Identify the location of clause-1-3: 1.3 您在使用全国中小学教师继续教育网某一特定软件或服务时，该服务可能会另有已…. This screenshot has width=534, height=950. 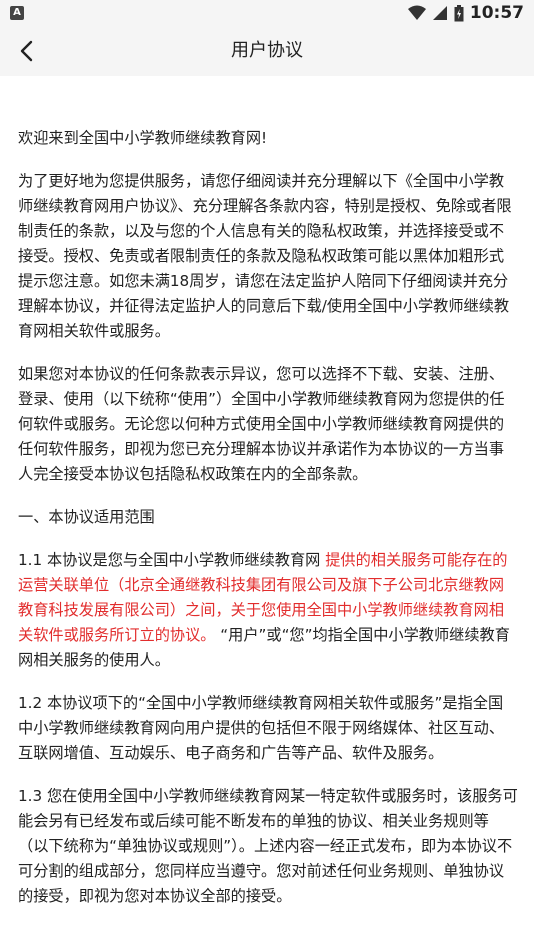
(268, 846).